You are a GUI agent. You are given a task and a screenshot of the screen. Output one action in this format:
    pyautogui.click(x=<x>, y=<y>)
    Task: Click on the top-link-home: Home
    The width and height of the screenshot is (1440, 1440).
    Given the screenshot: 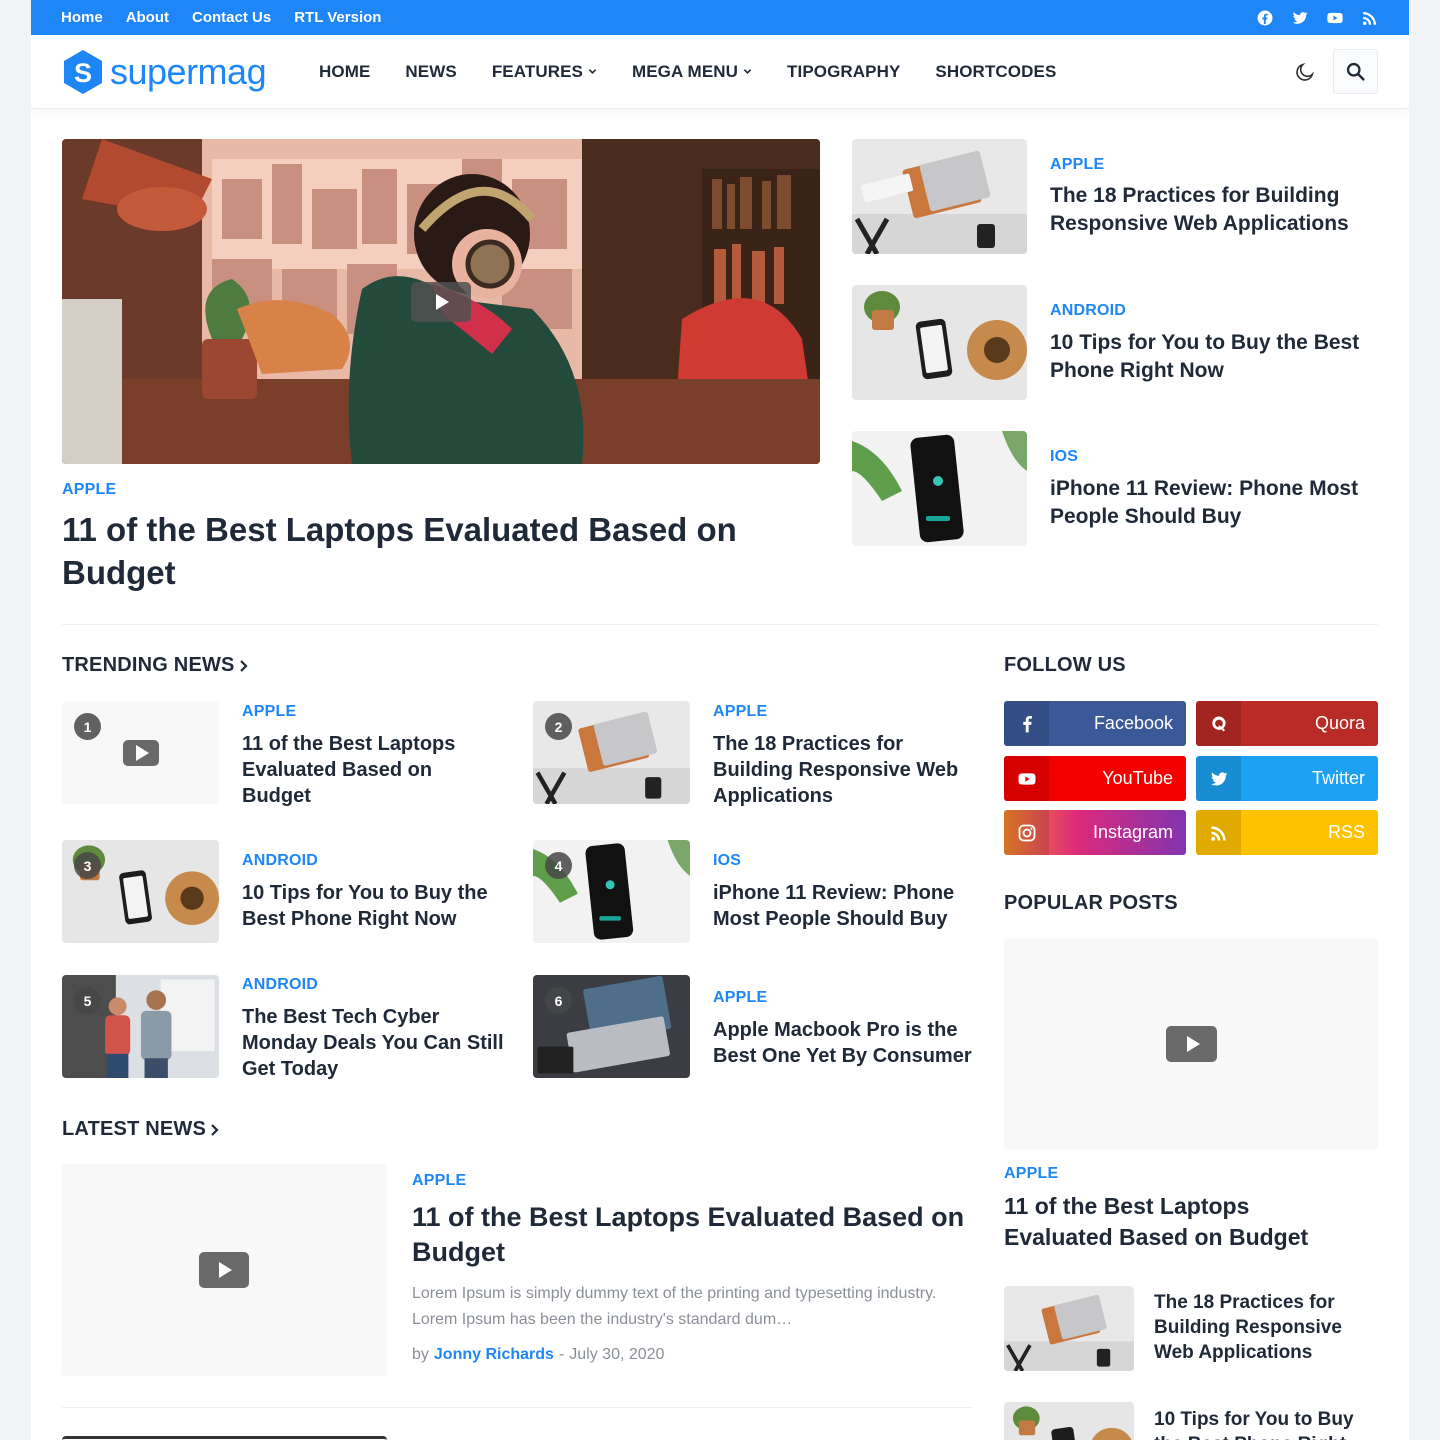 What is the action you would take?
    pyautogui.click(x=82, y=17)
    